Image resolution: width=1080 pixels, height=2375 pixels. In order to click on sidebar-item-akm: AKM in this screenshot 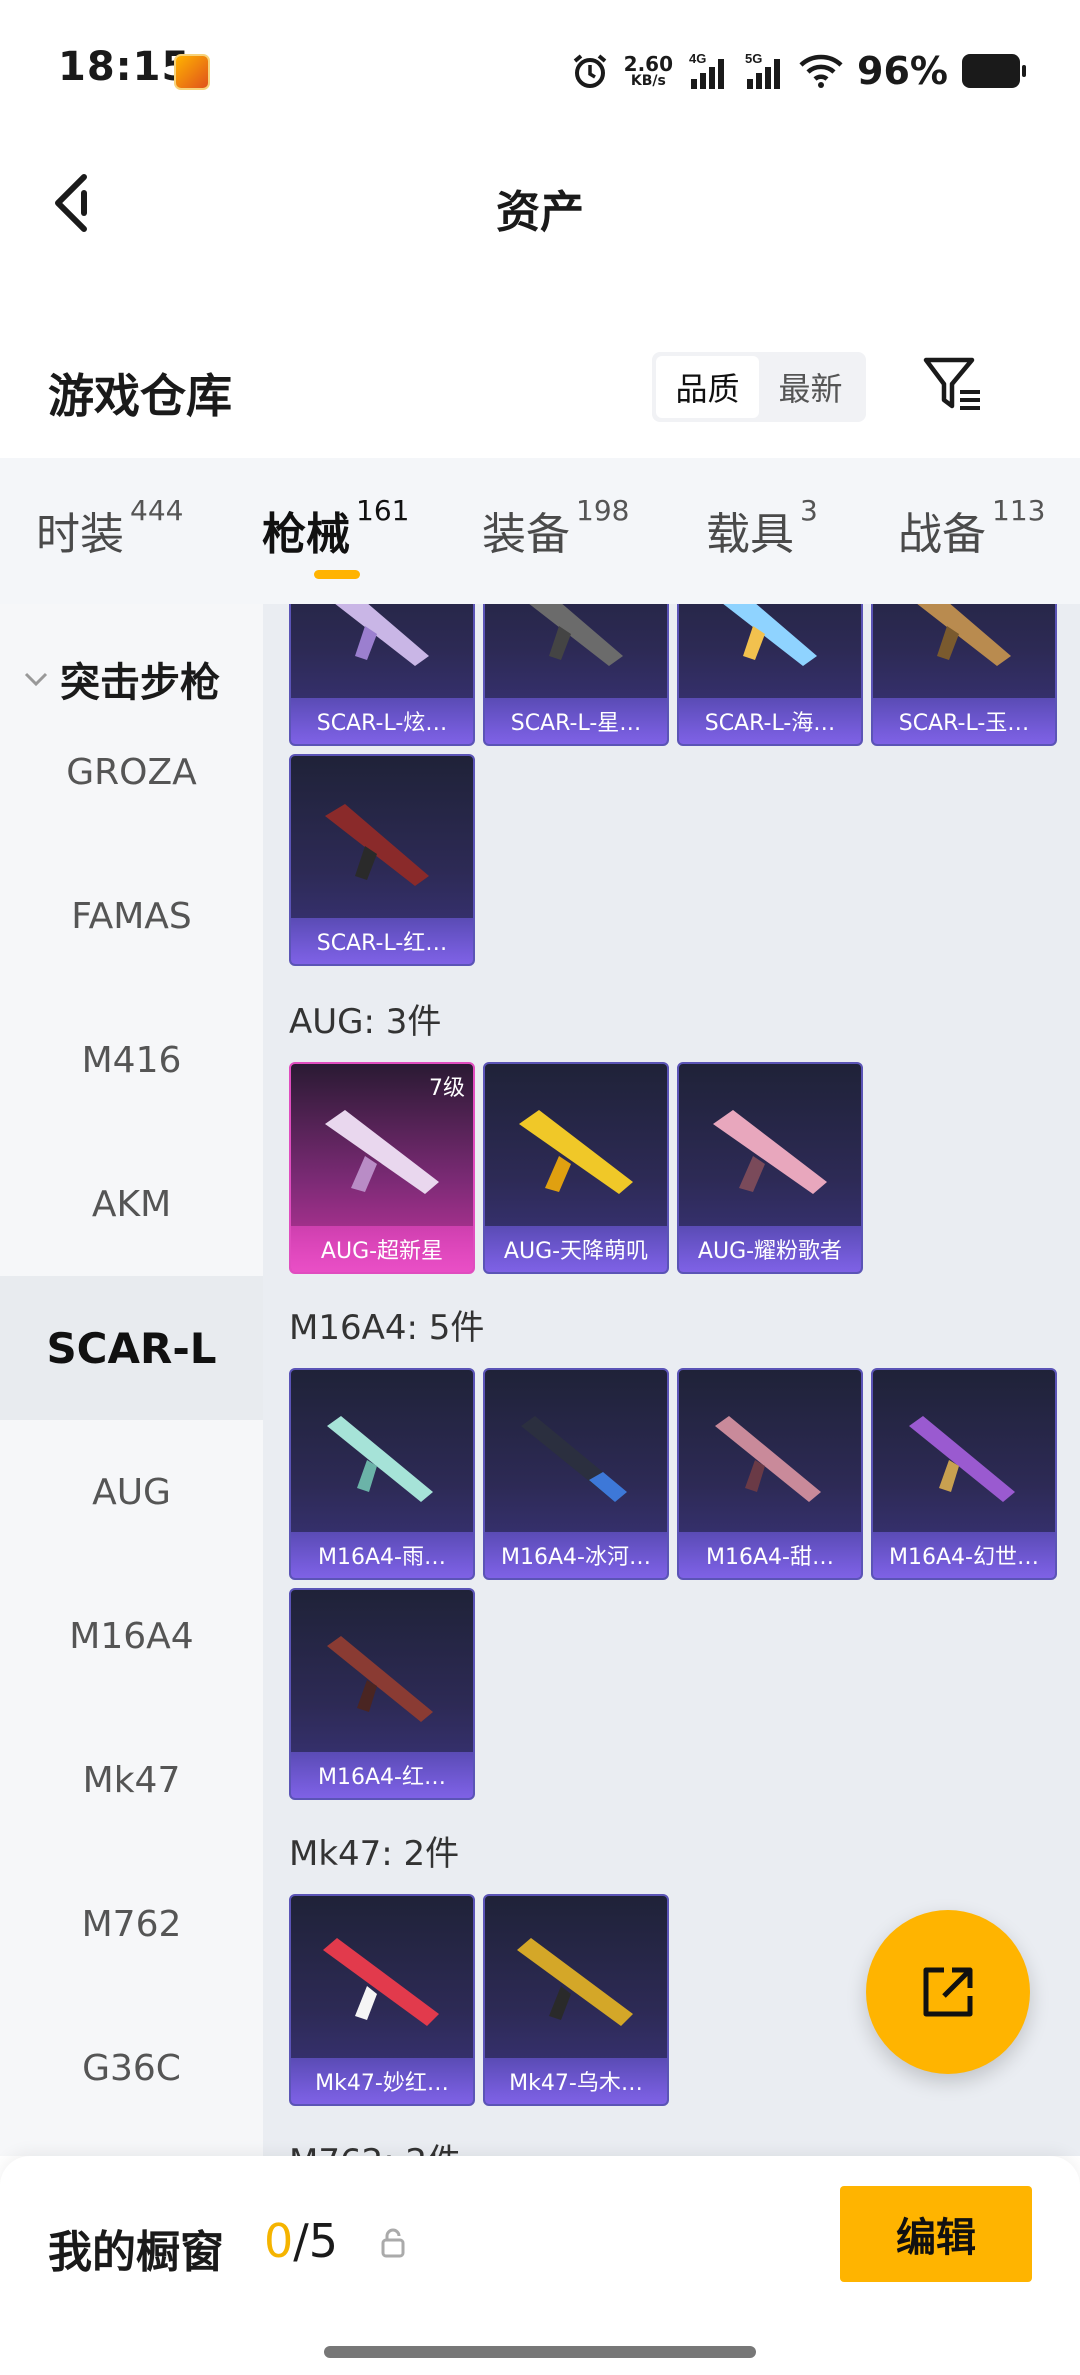, I will do `click(131, 1204)`.